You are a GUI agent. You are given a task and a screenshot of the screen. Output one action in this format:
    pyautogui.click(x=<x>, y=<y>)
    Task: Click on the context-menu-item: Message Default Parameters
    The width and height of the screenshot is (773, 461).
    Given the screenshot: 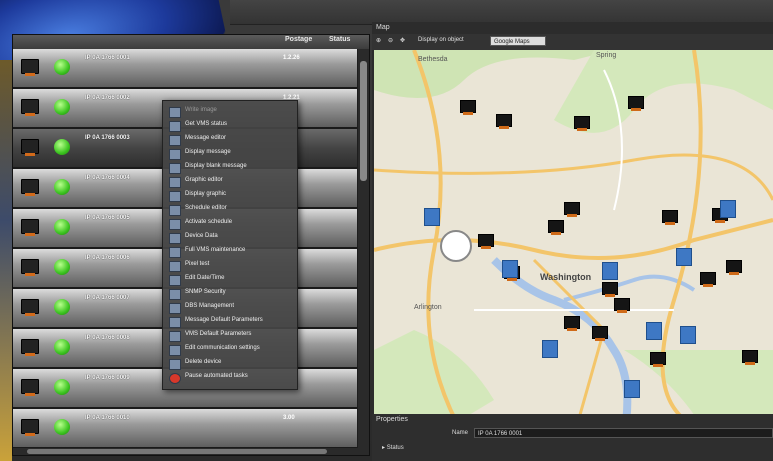 What is the action you would take?
    pyautogui.click(x=230, y=321)
    